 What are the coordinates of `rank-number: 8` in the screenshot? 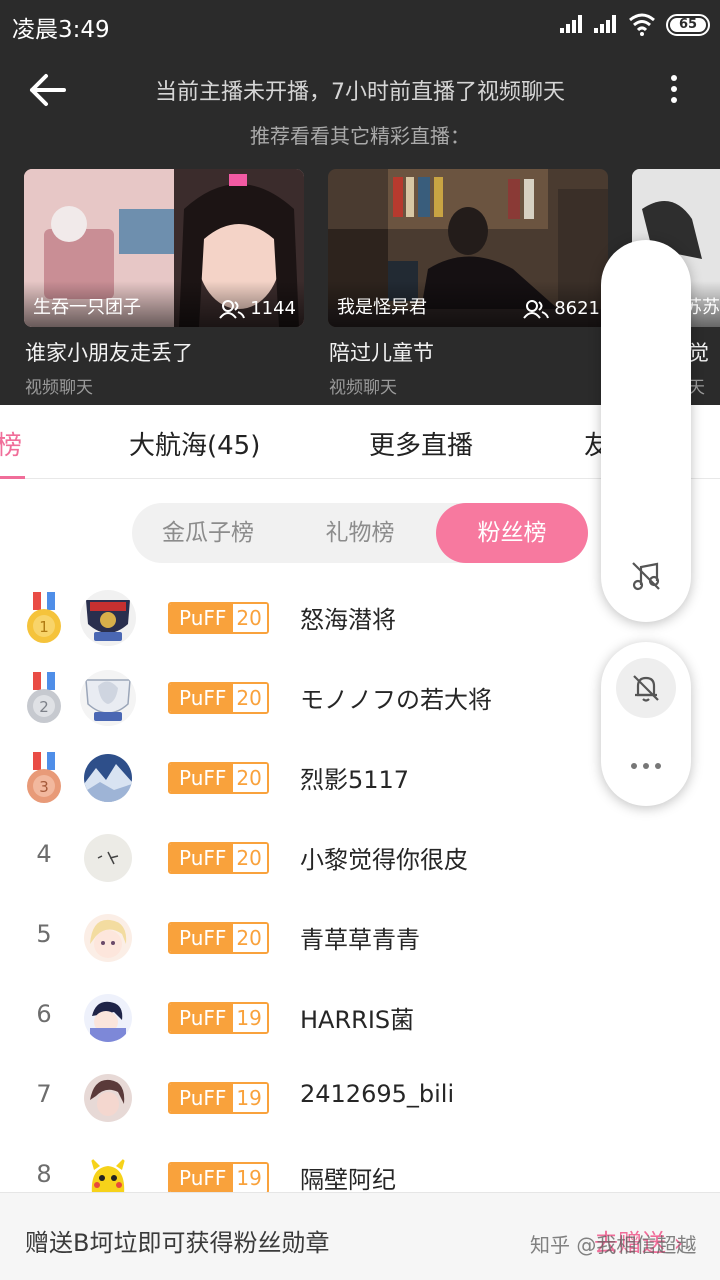 It's located at (44, 1174).